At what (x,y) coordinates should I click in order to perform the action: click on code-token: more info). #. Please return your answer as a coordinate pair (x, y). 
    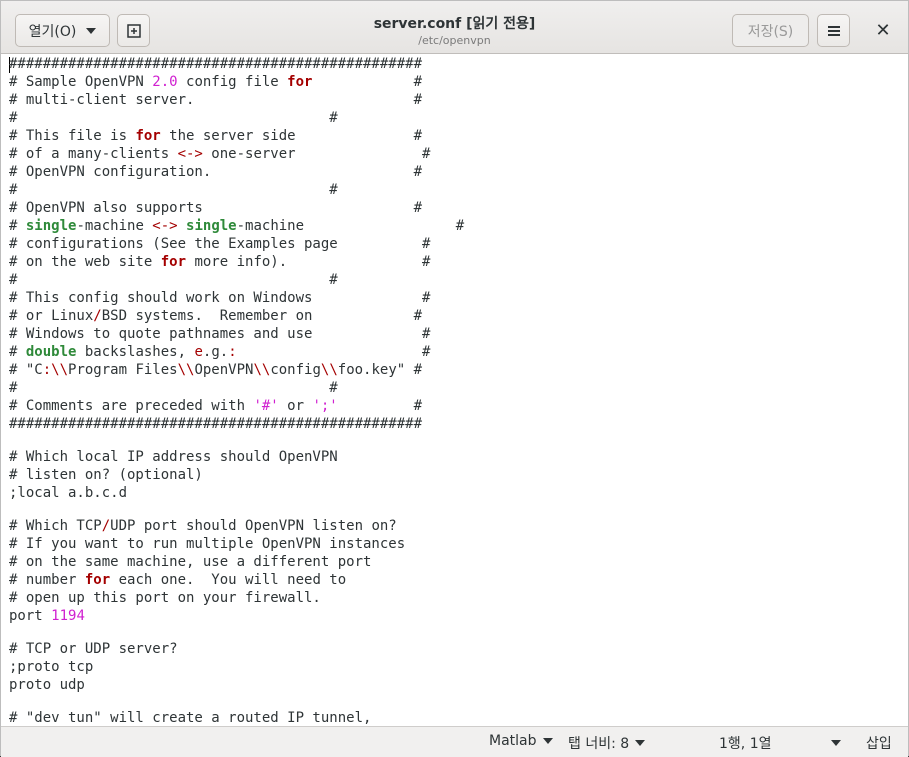
    Looking at the image, I should click on (308, 262).